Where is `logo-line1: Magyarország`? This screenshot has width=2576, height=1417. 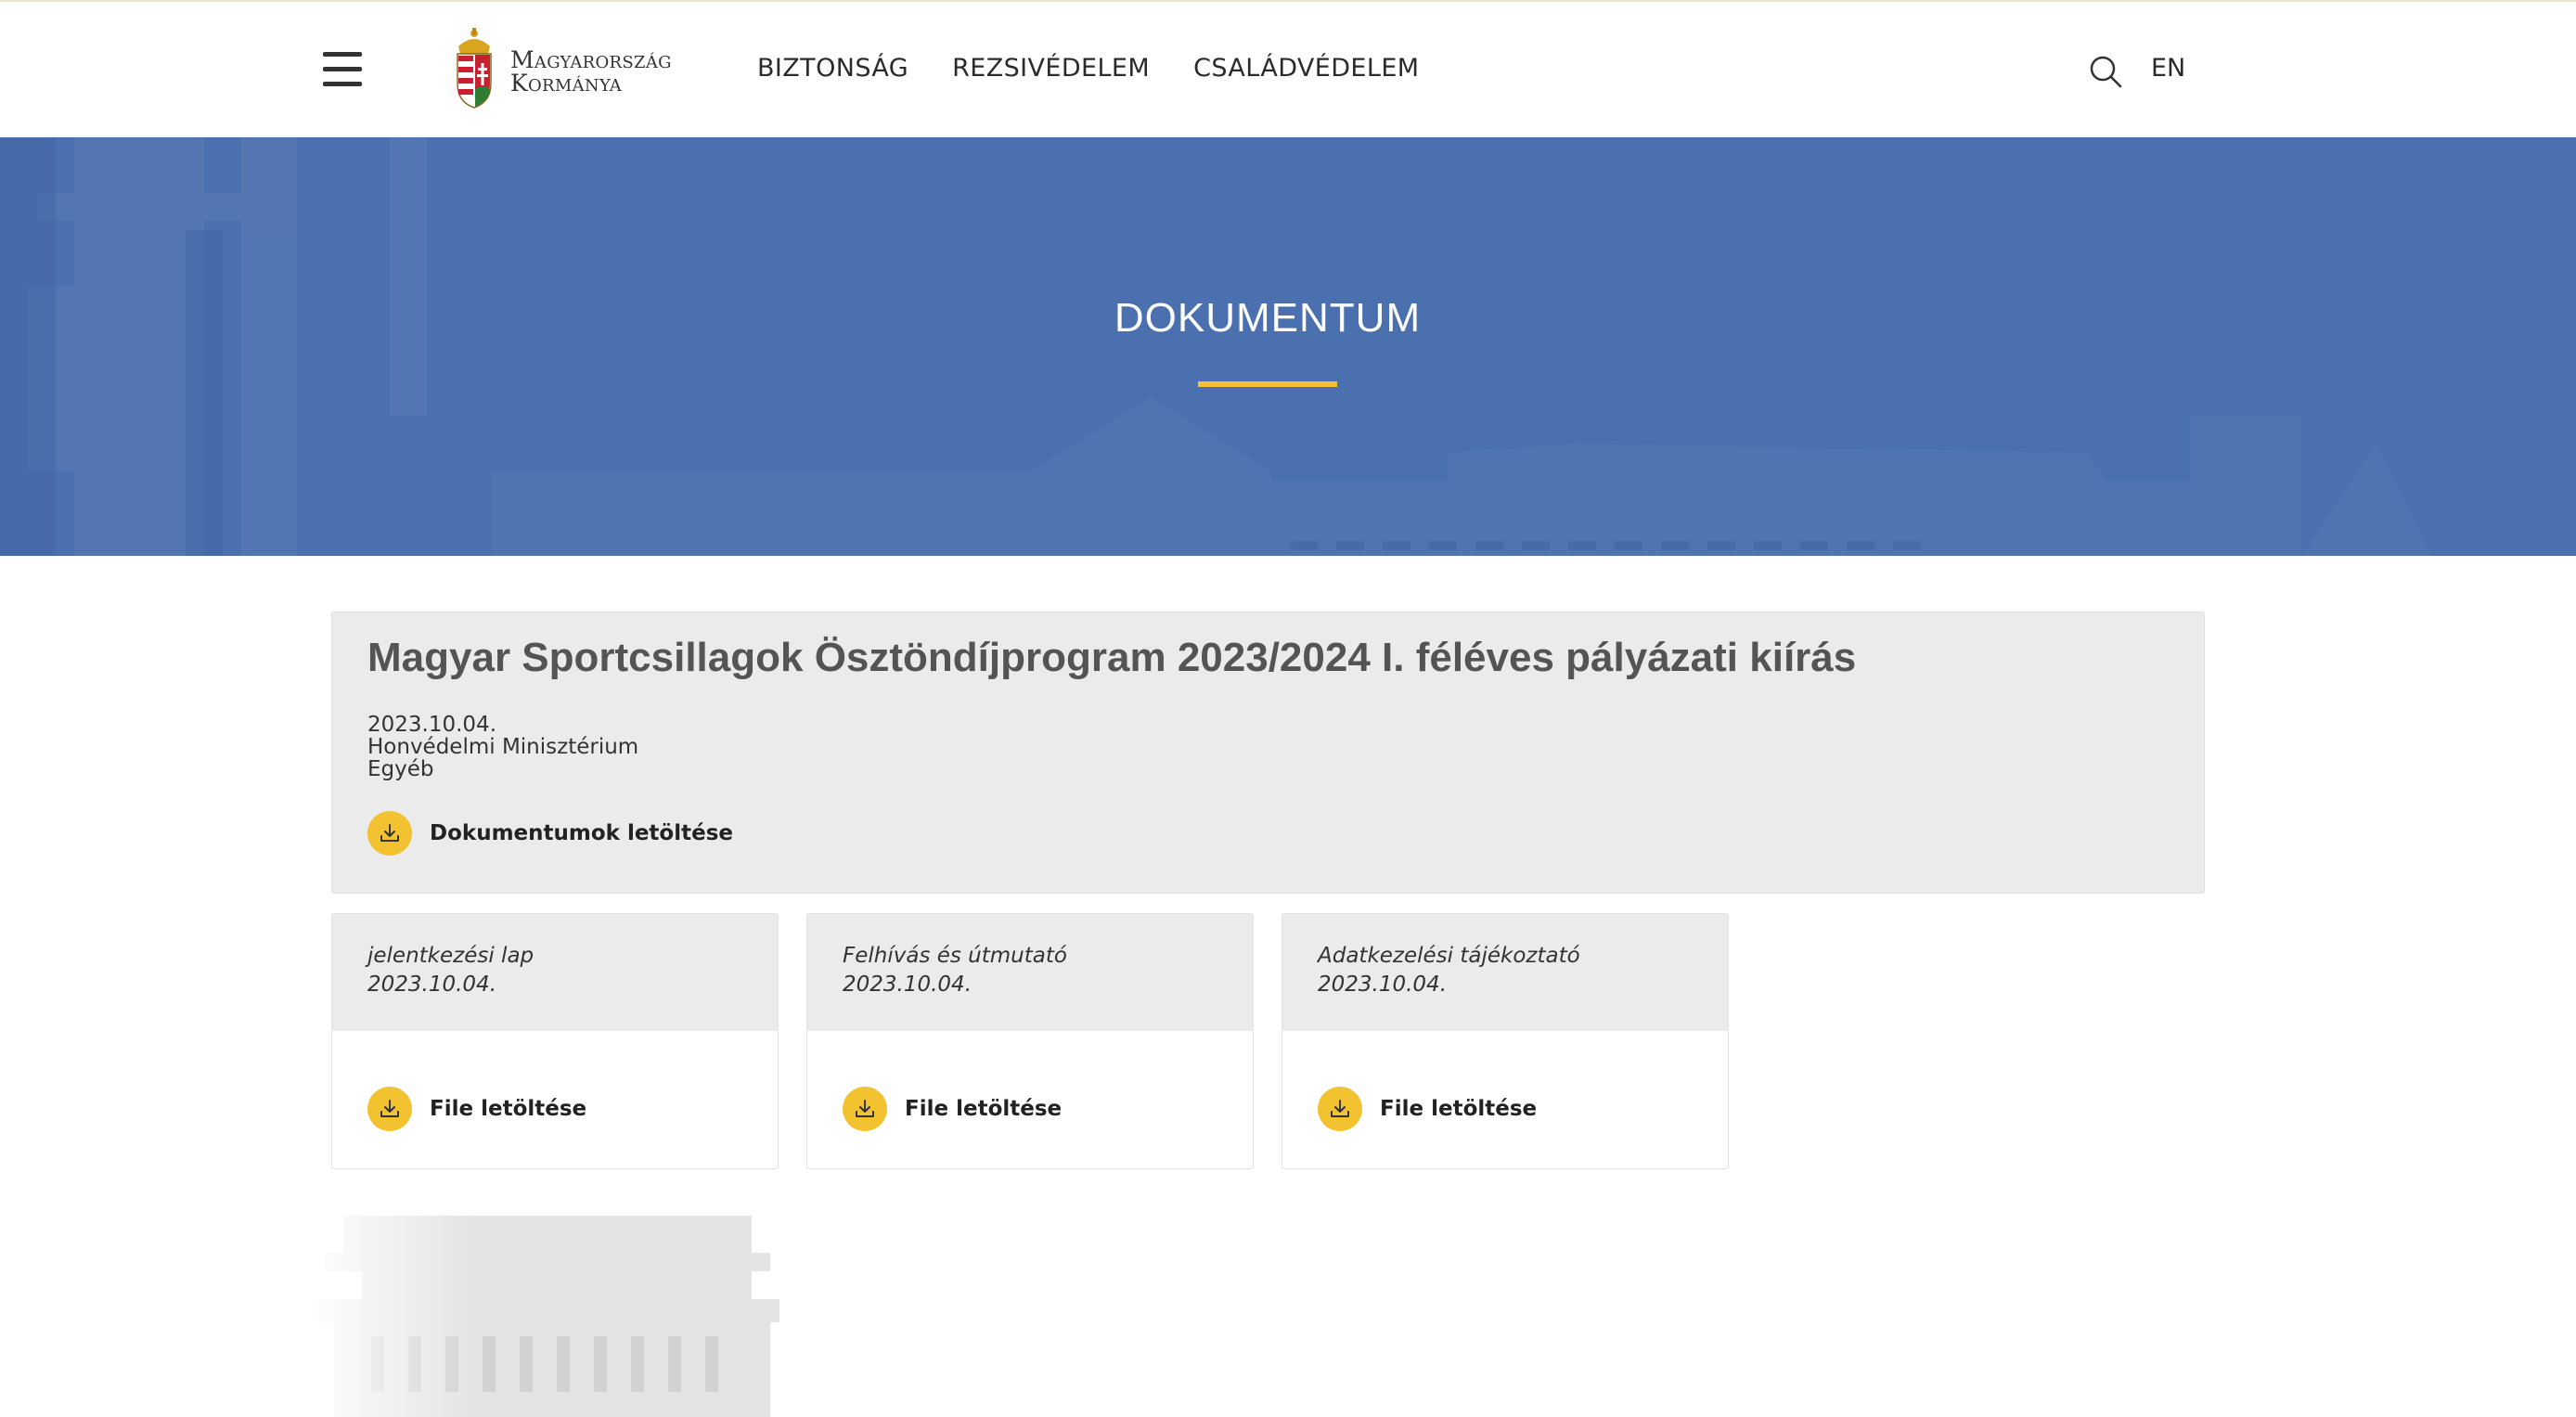 logo-line1: Magyarország is located at coordinates (591, 59).